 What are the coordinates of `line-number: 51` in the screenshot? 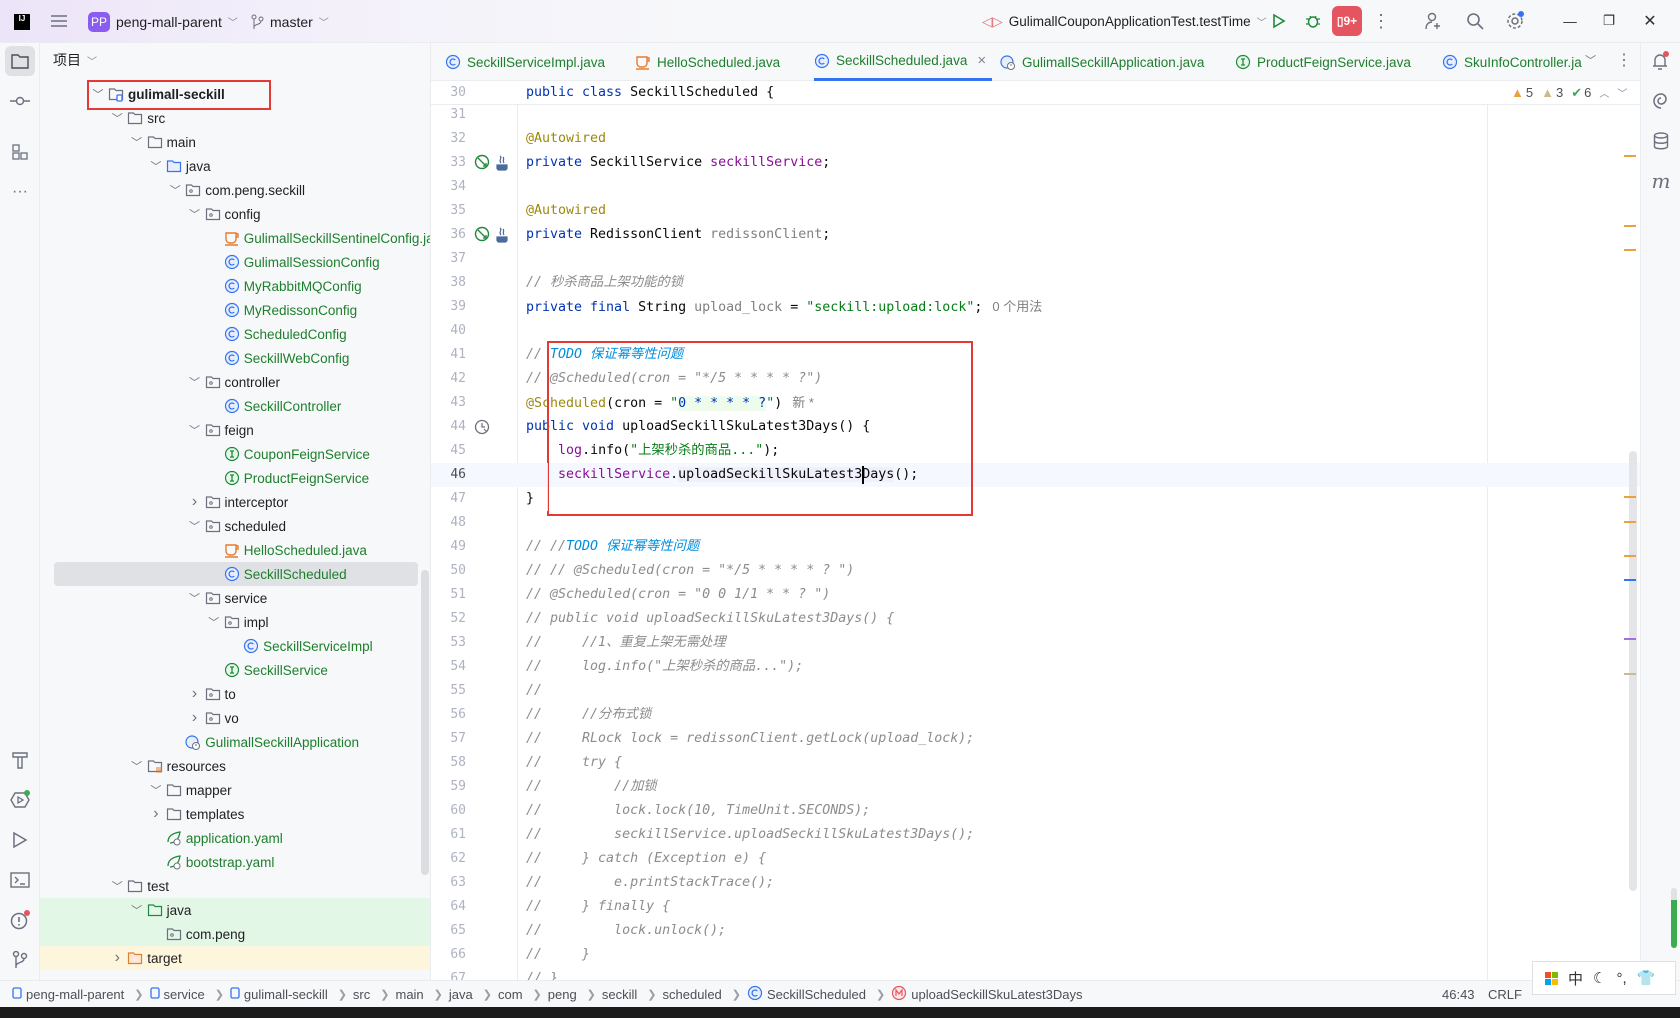 It's located at (448, 595).